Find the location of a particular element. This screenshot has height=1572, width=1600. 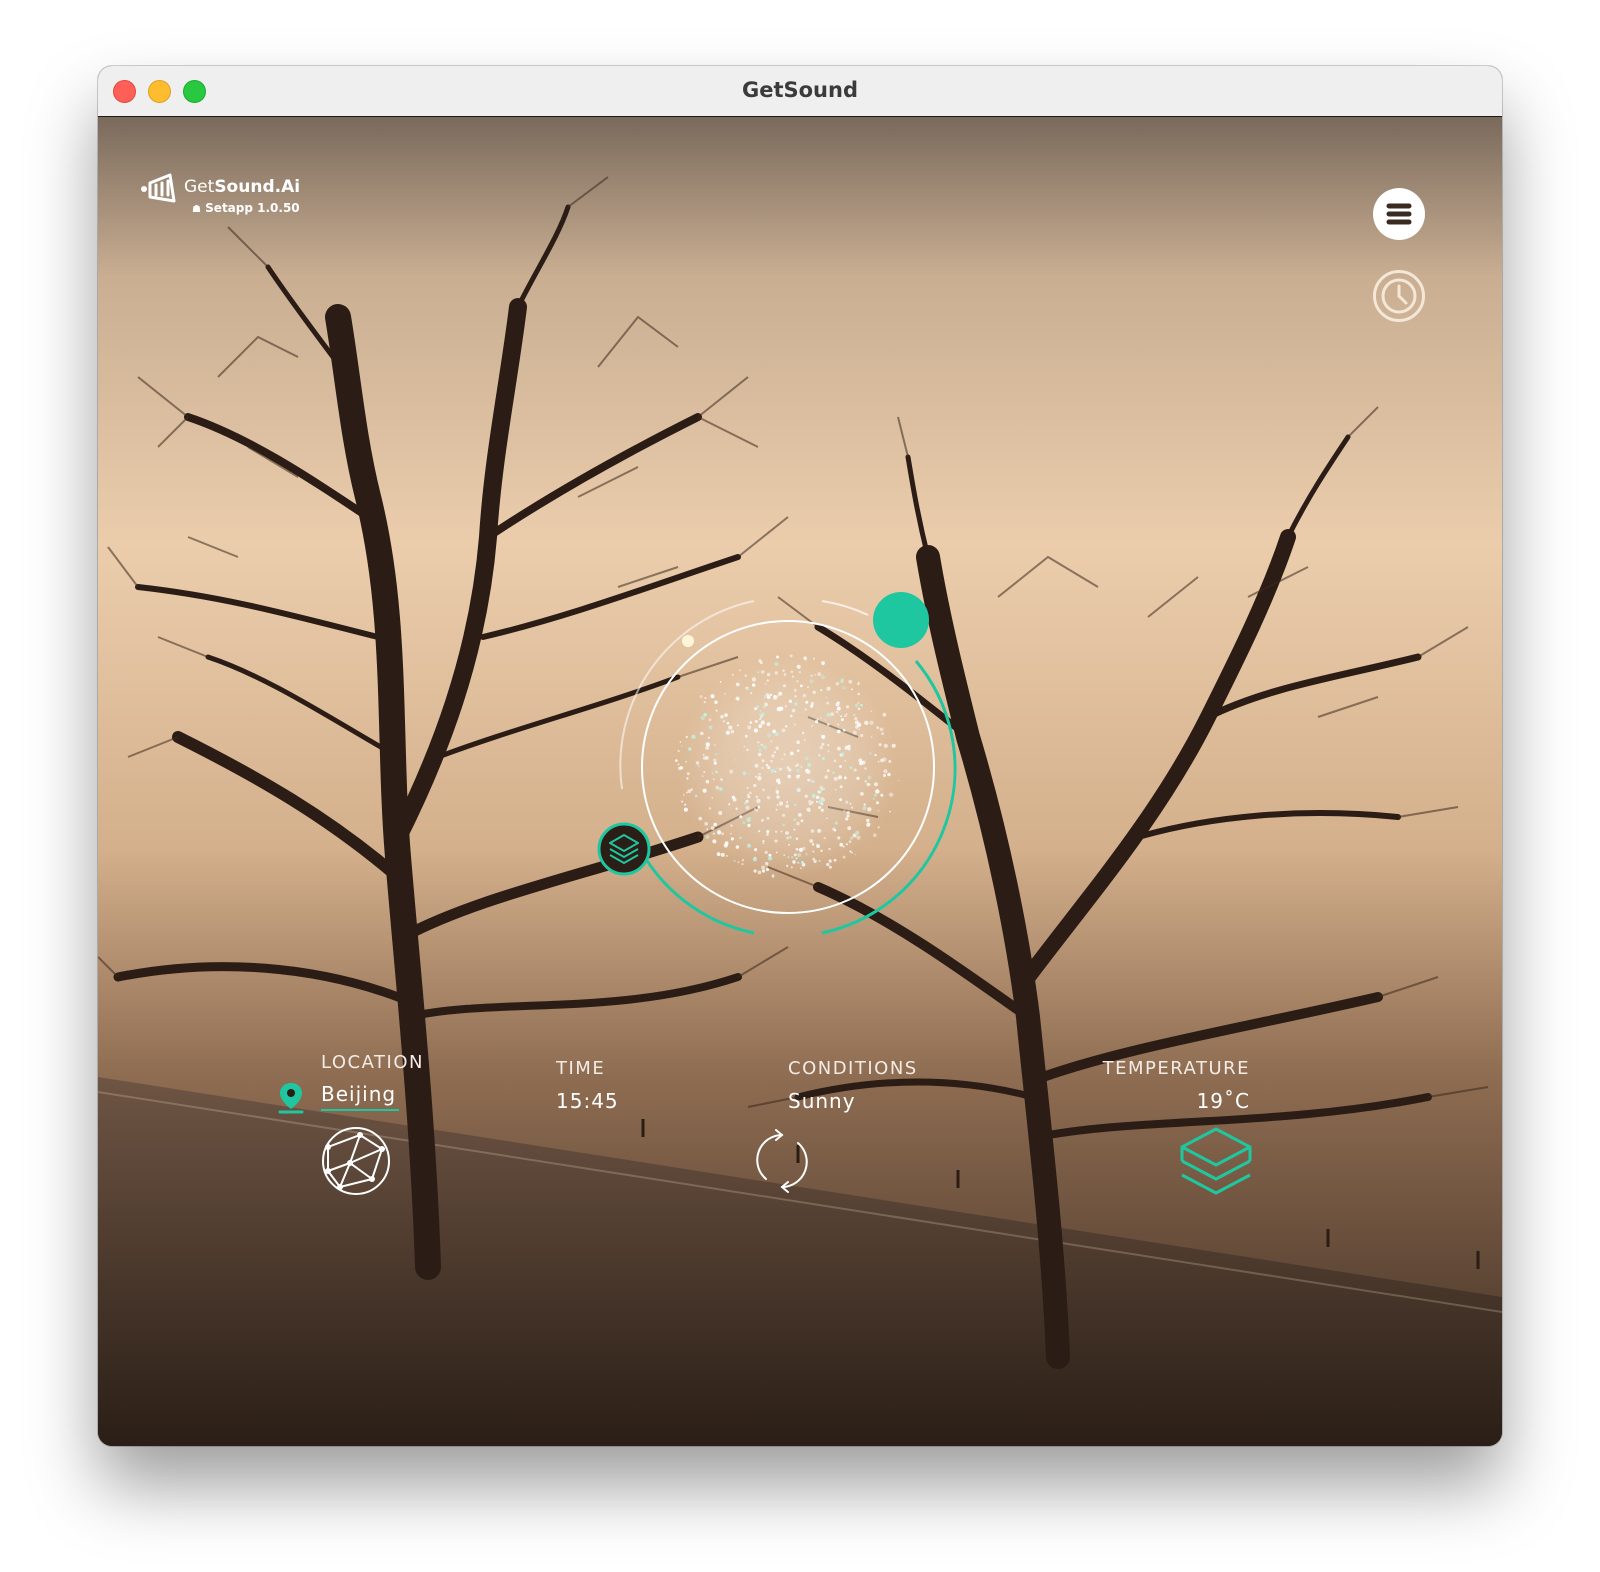

menu-button is located at coordinates (1399, 214).